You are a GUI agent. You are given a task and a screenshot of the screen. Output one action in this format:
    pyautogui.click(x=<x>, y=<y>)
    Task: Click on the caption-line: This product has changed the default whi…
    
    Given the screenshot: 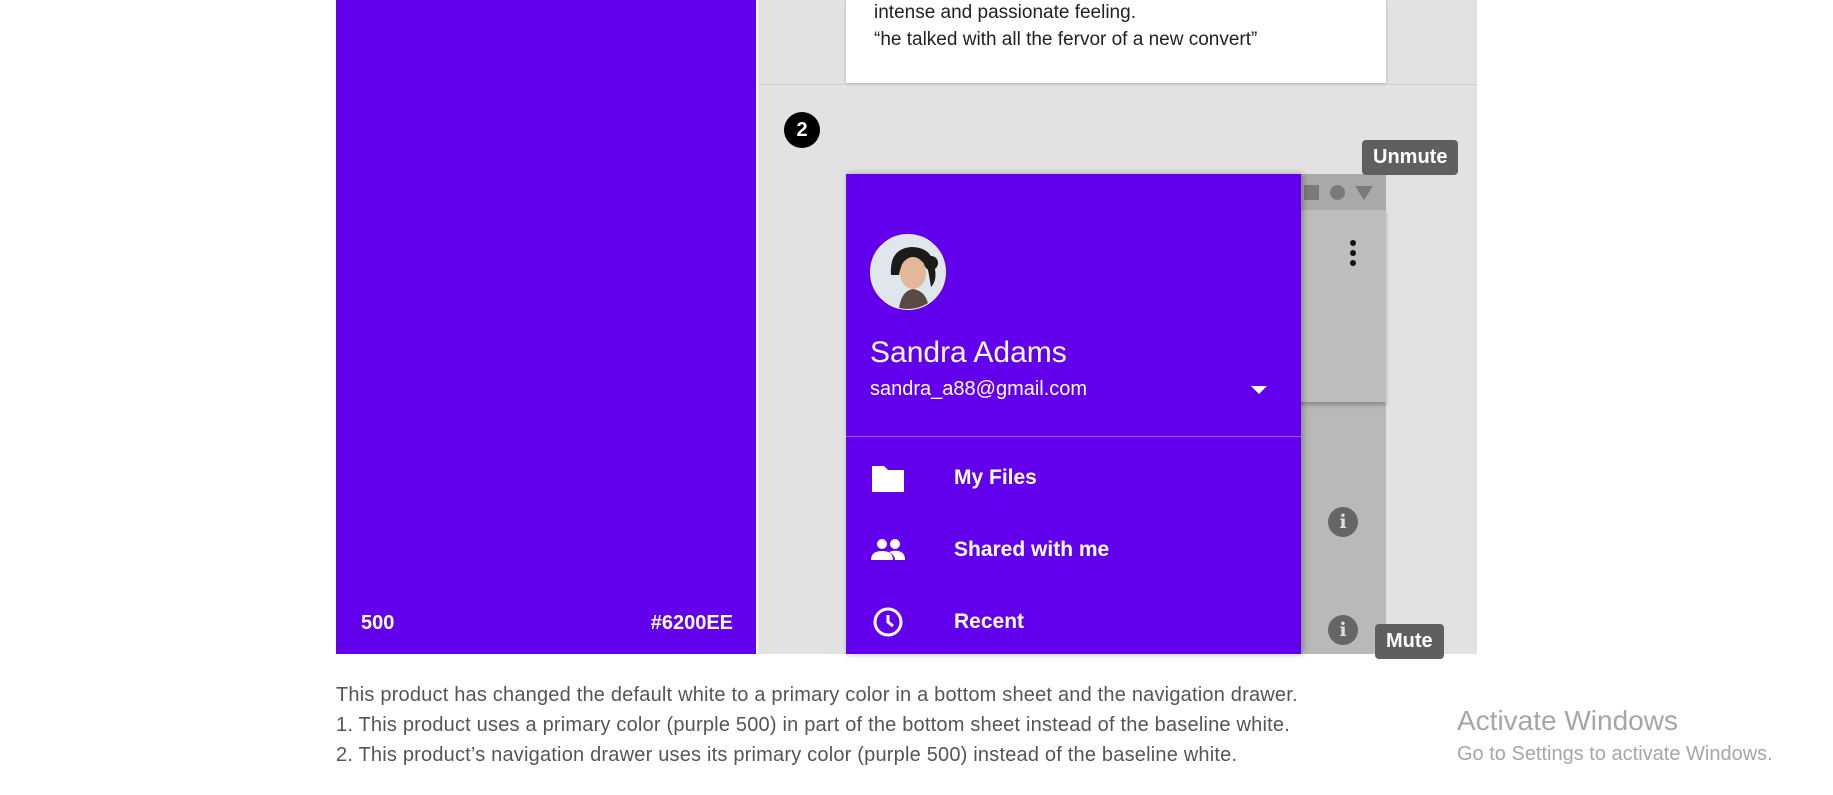 What is the action you would take?
    pyautogui.click(x=817, y=695)
    